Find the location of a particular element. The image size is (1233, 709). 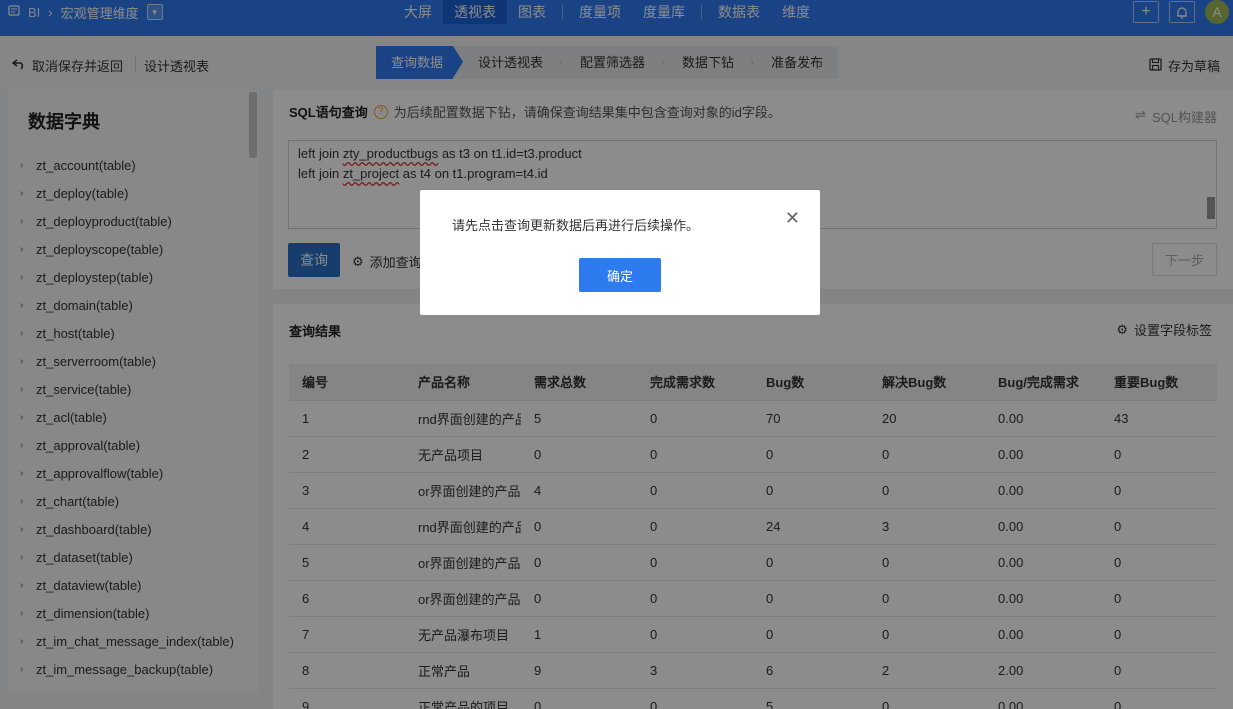

dialog-message: 请先点击查询更新数据后再进行后续操作。 is located at coordinates (576, 225).